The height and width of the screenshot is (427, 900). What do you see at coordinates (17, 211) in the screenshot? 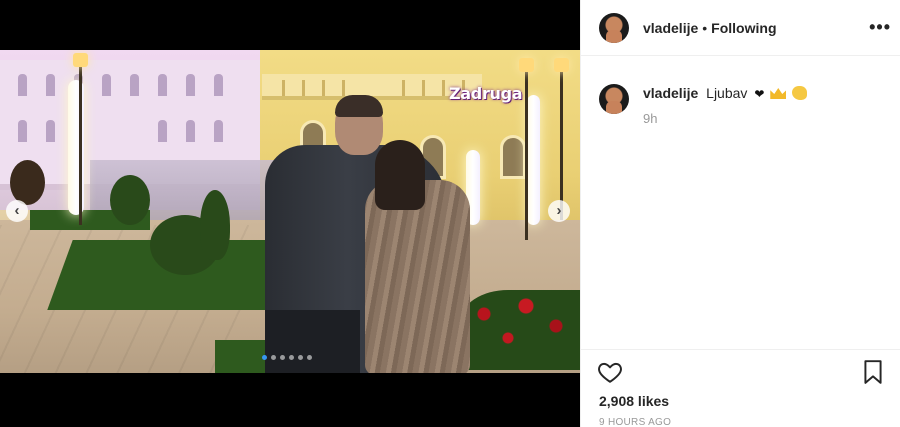
I see `previous-arrow-icon: ‹` at bounding box center [17, 211].